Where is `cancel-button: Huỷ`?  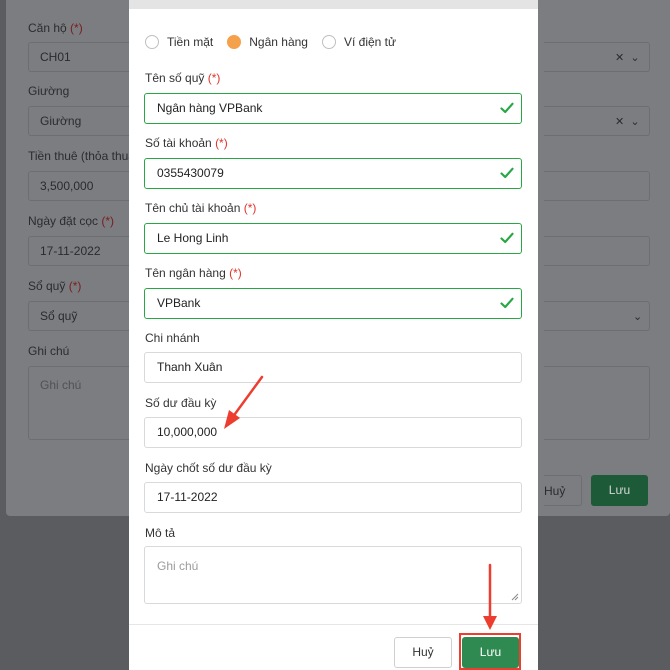
cancel-button: Huỷ is located at coordinates (423, 652).